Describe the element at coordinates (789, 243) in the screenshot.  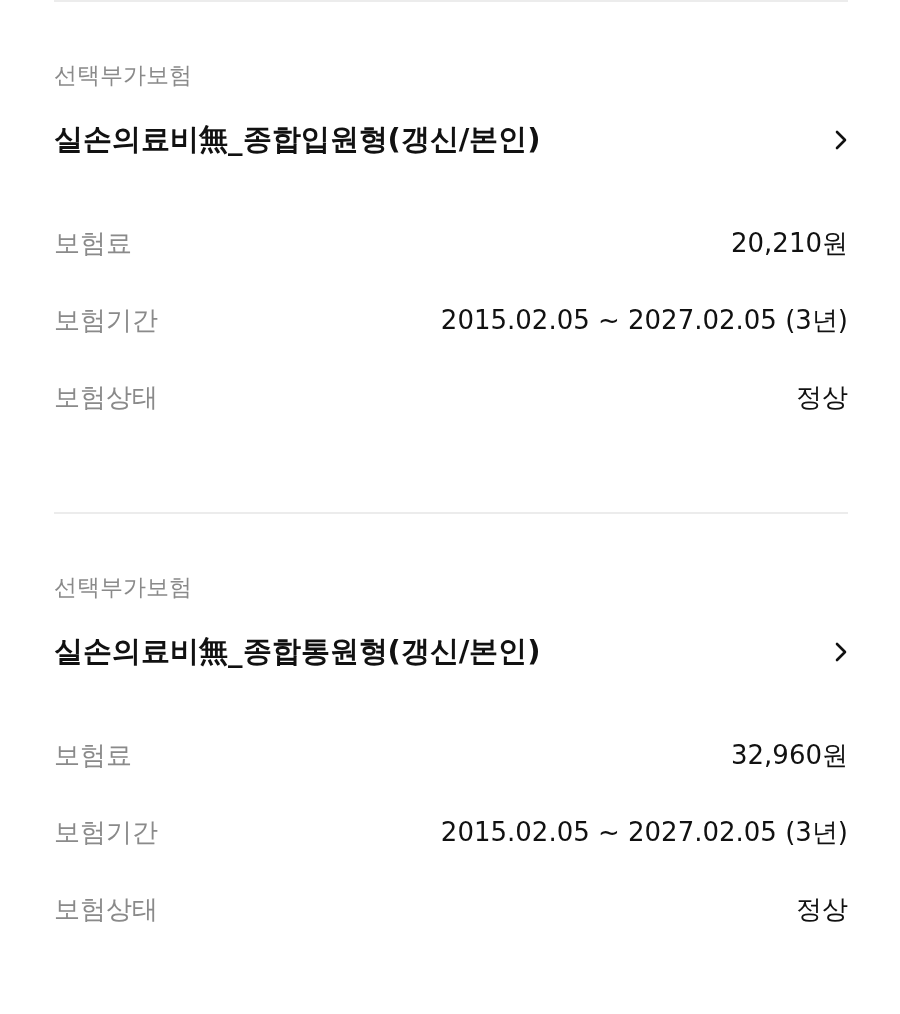
I see `detail-value: 20,210원` at that location.